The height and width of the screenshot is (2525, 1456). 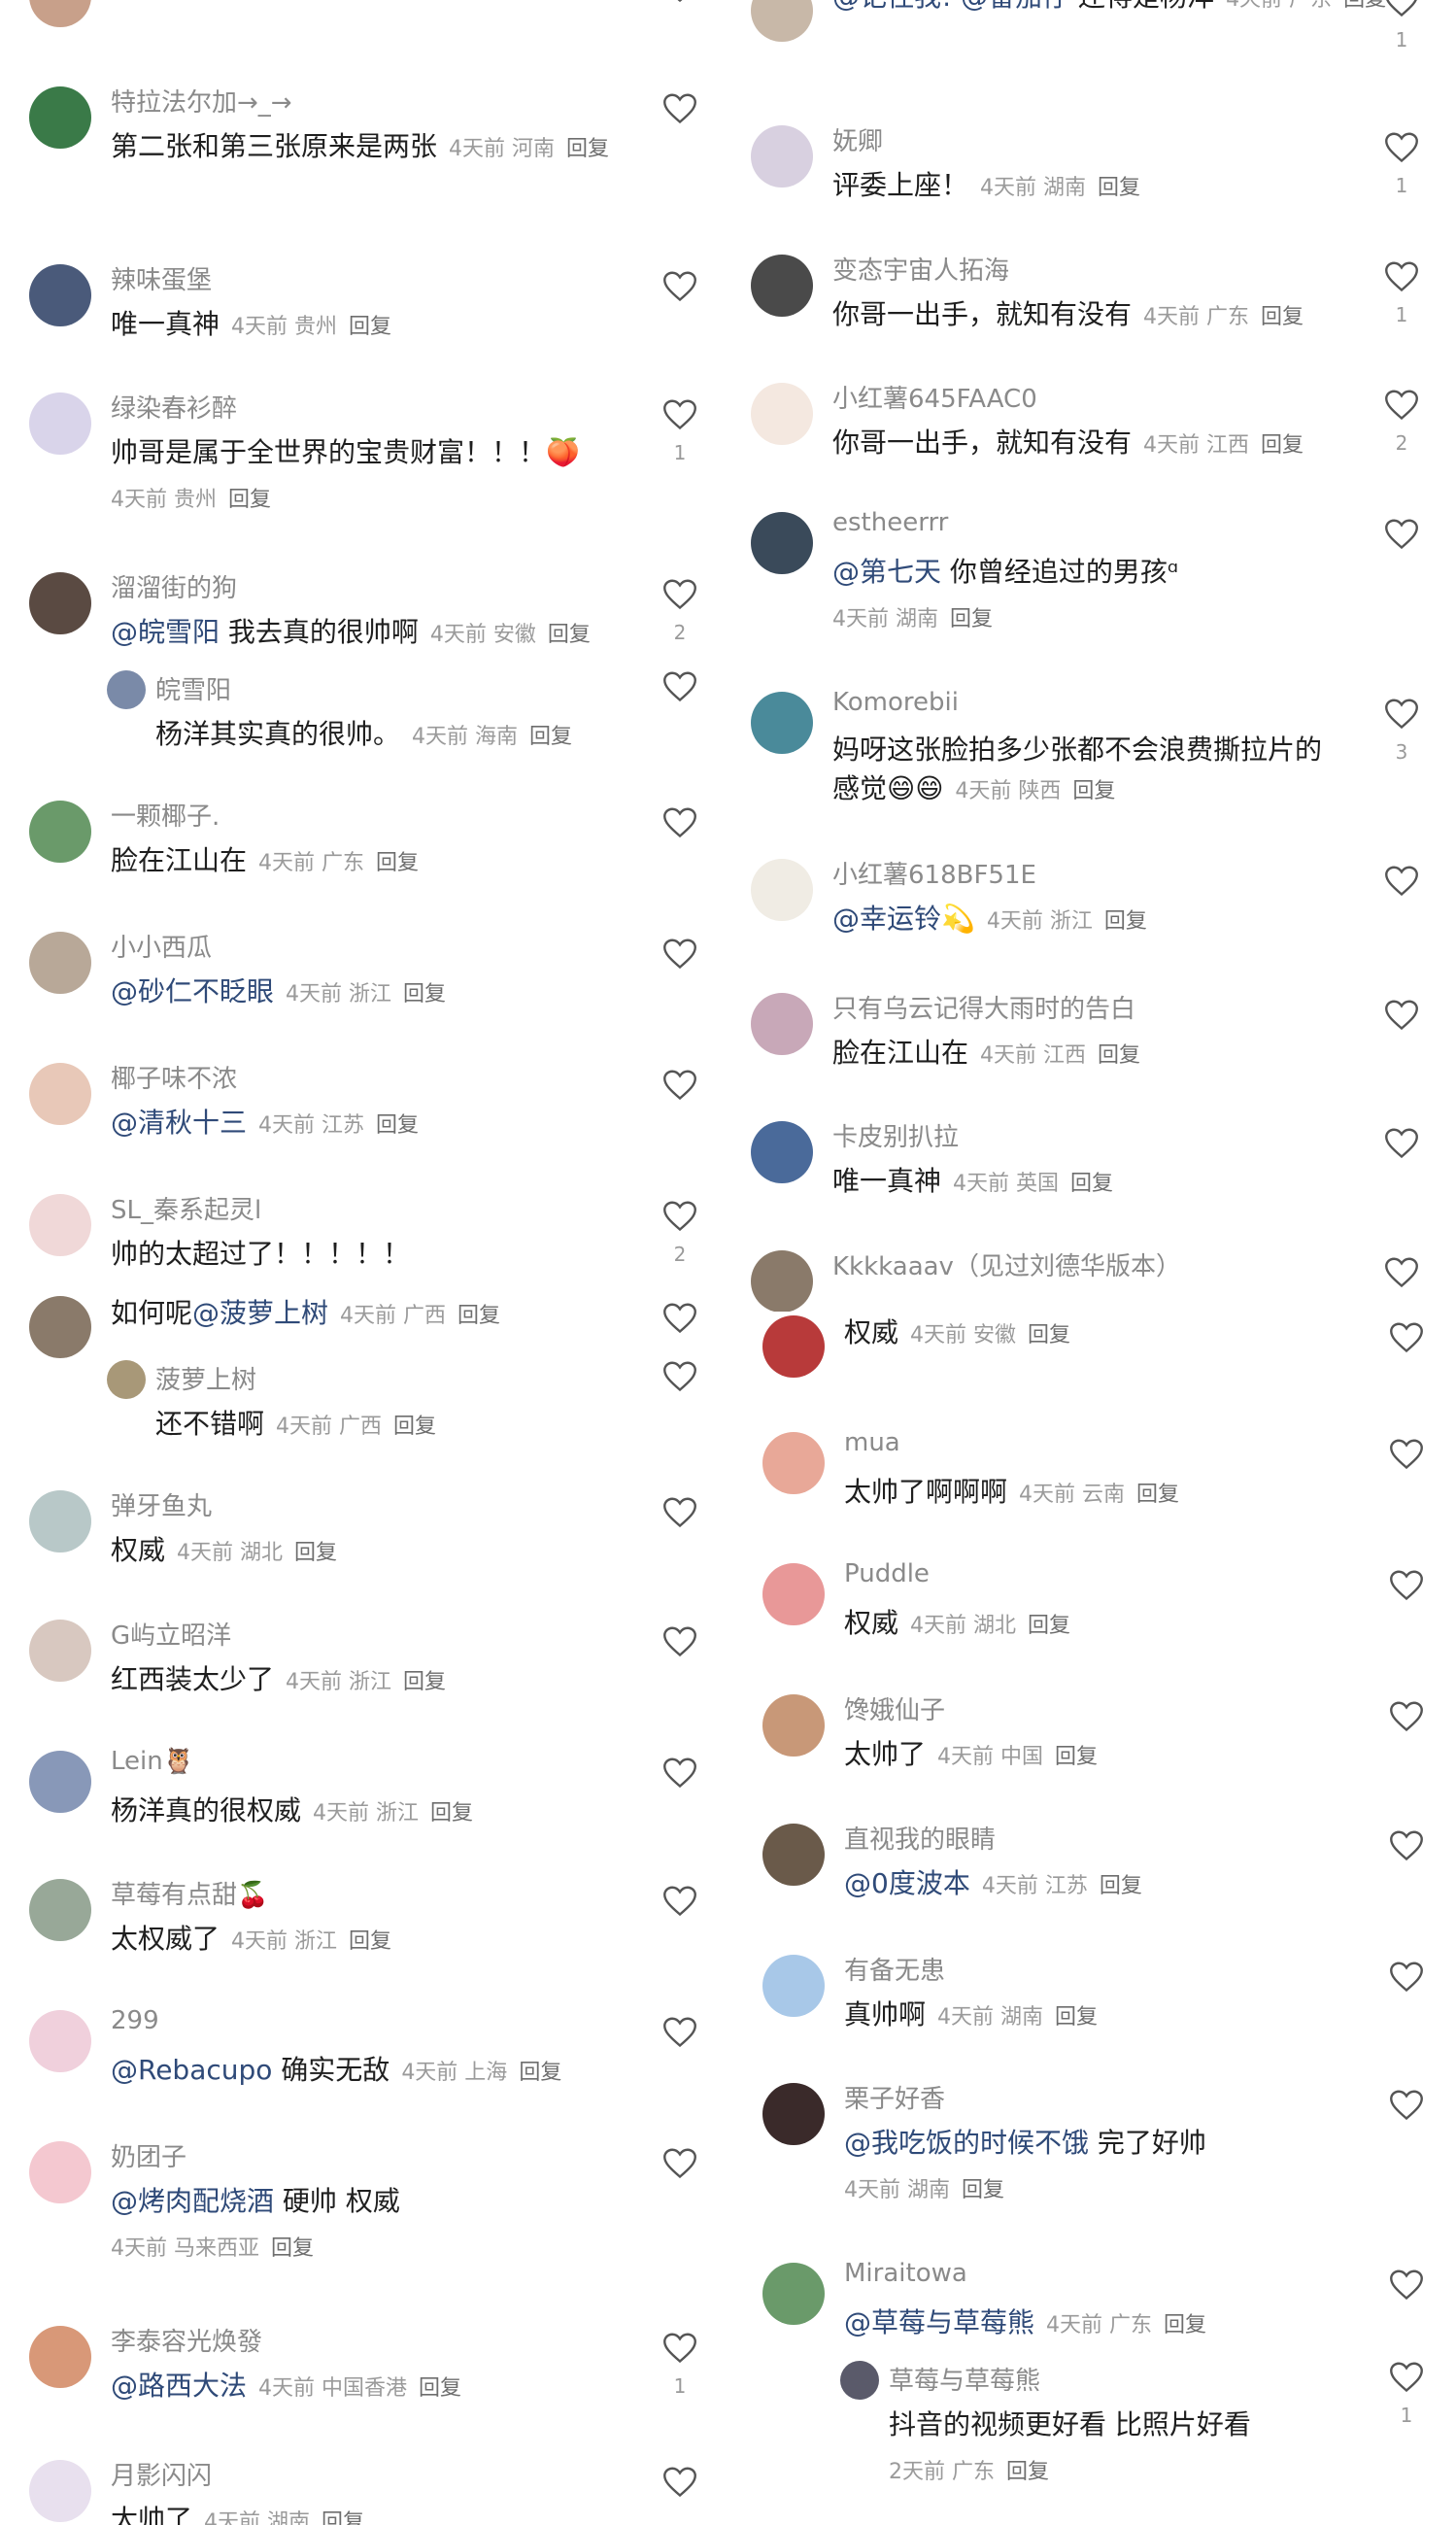 What do you see at coordinates (161, 1504) in the screenshot?
I see `username: 弹牙鱼丸` at bounding box center [161, 1504].